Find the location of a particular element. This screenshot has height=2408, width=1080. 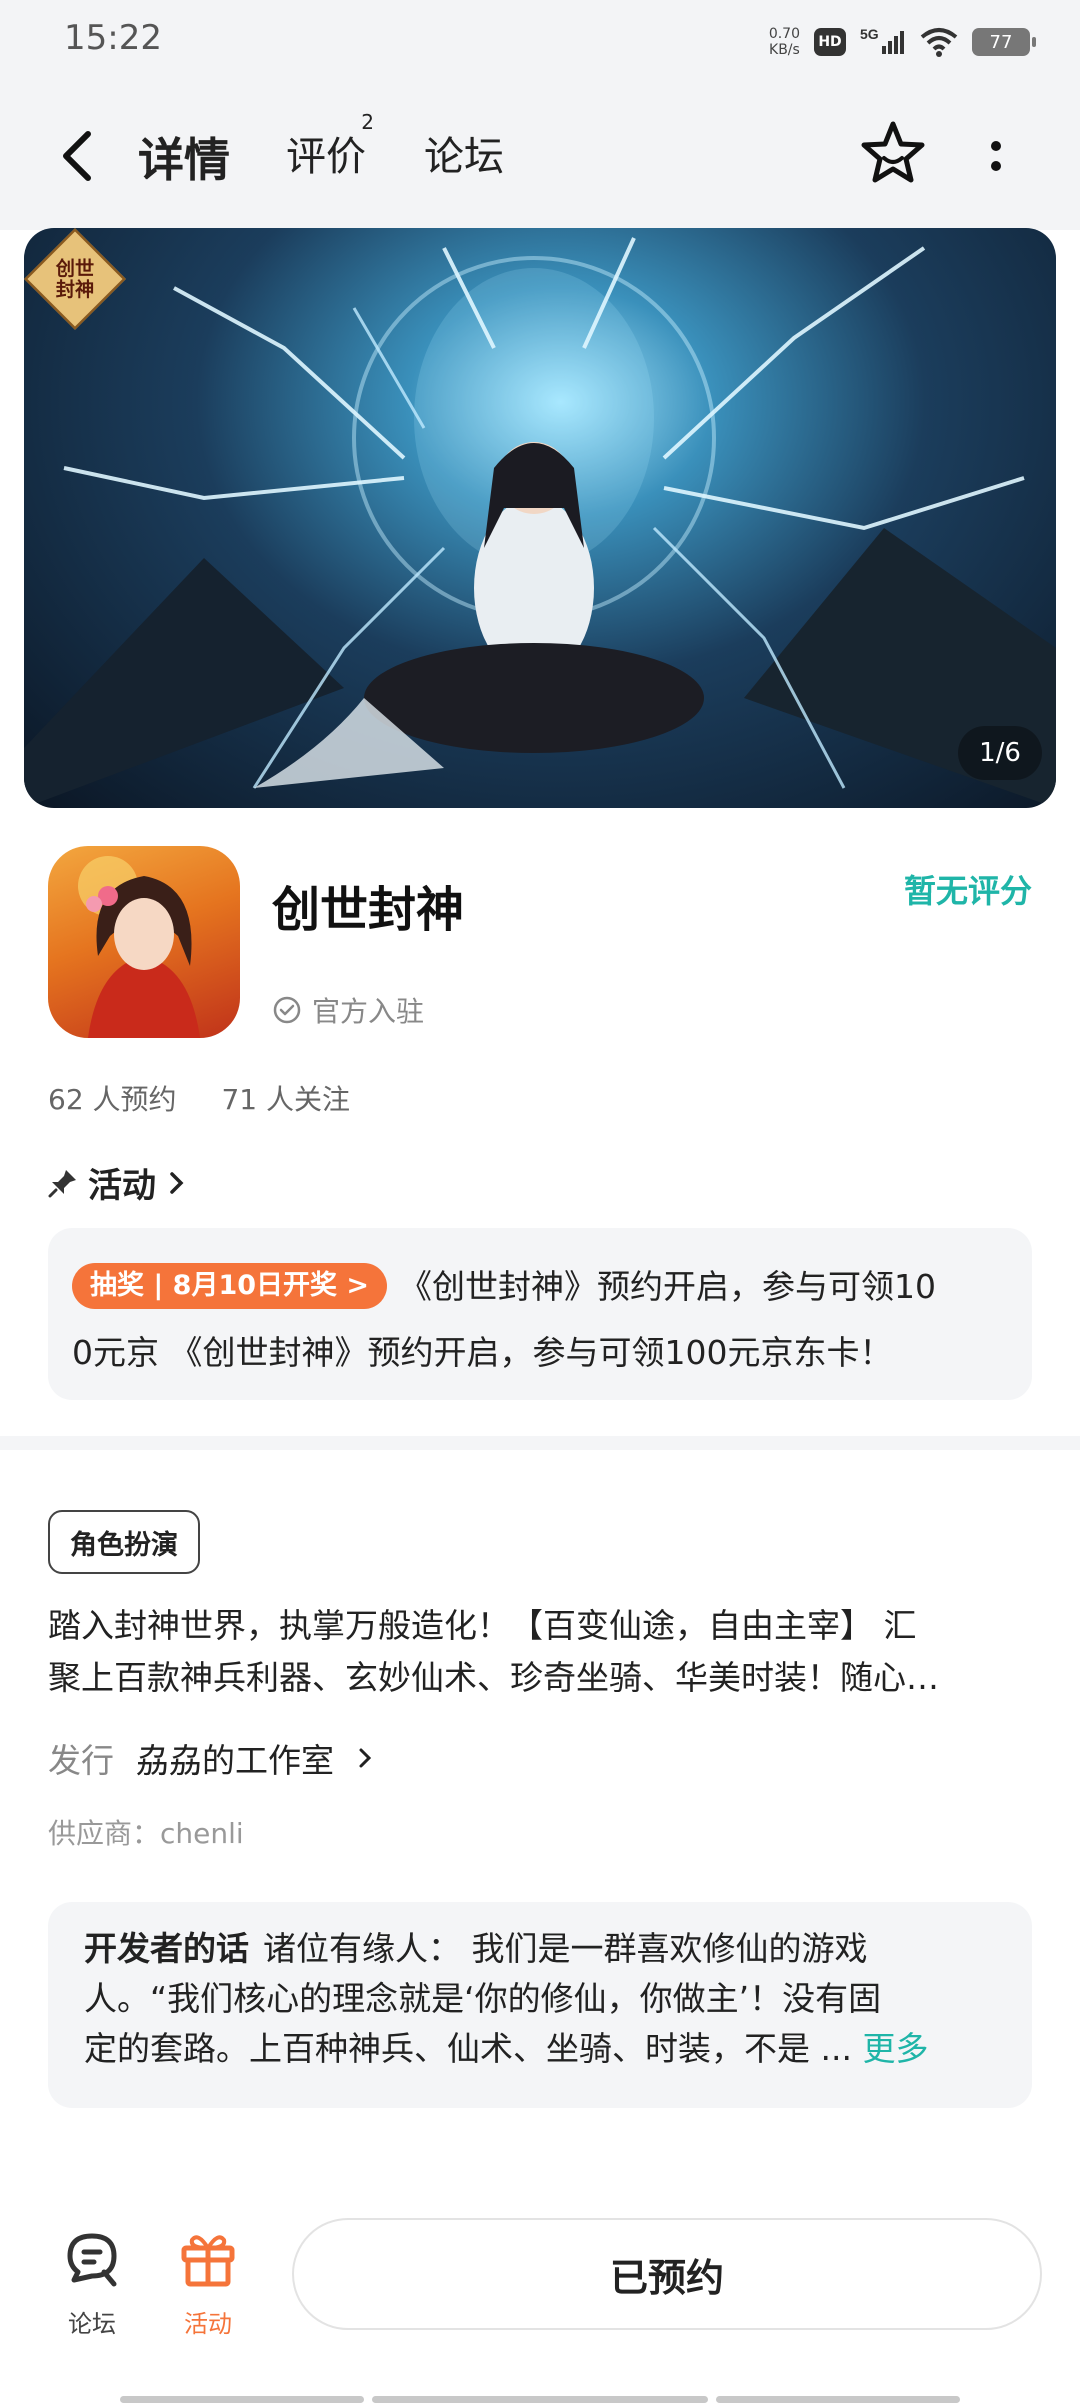

svg-text: 5G is located at coordinates (869, 34).